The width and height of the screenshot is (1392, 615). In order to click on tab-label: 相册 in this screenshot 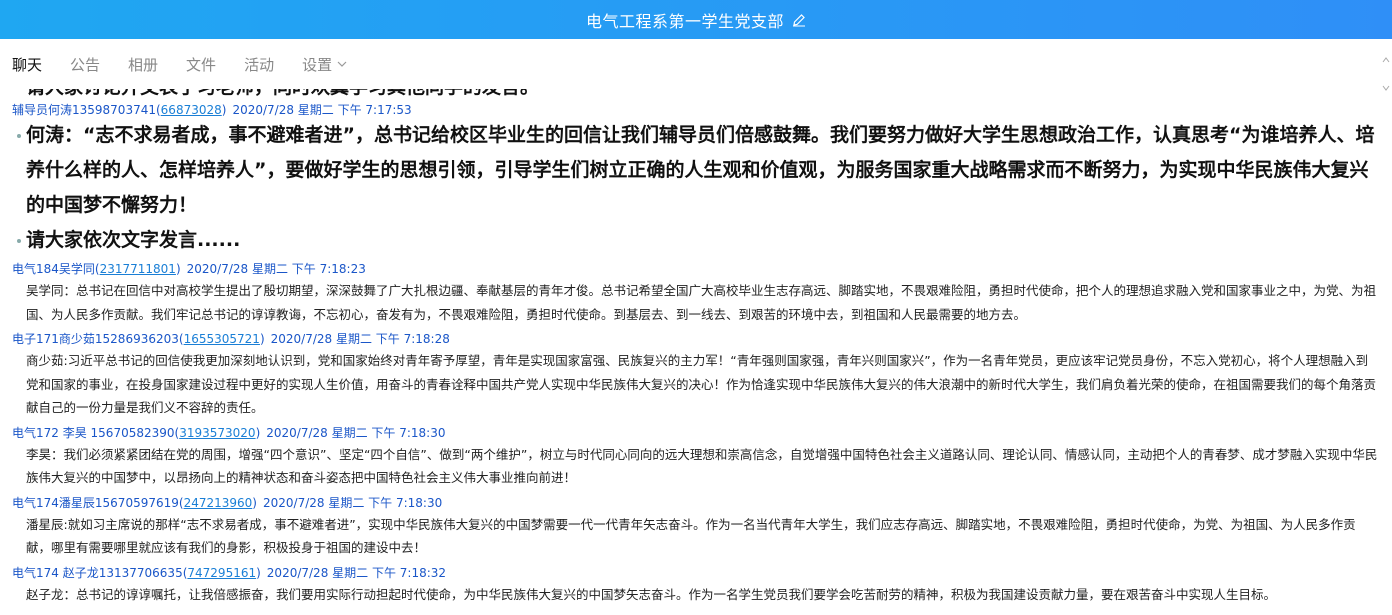, I will do `click(143, 64)`.